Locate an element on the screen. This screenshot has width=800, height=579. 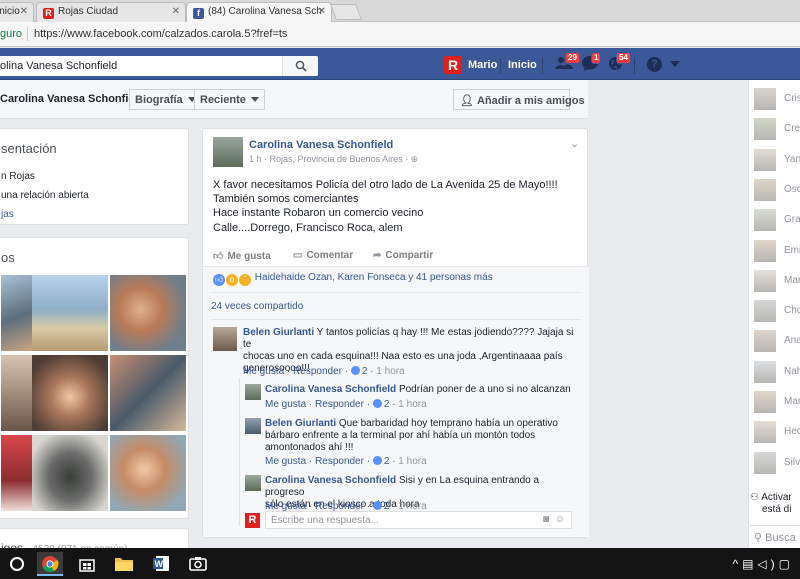
chat-contact: Cho is located at coordinates (777, 311).